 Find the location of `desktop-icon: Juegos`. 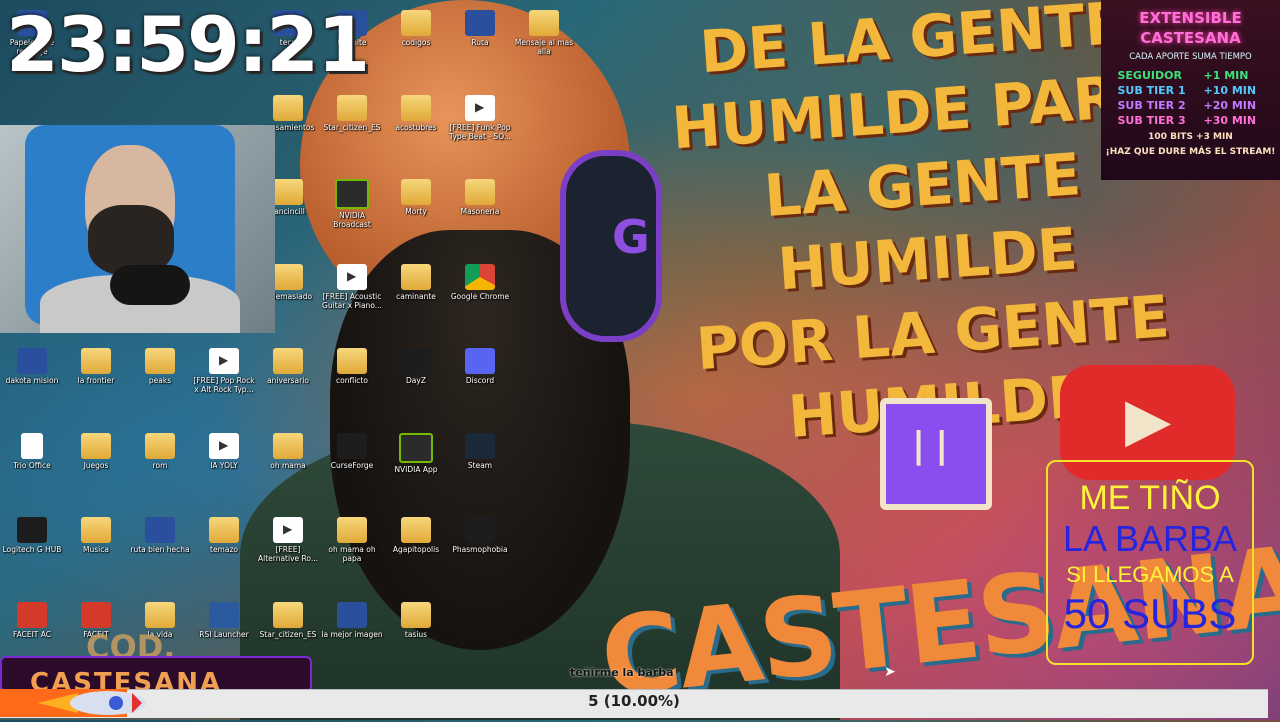

desktop-icon: Juegos is located at coordinates (96, 449).